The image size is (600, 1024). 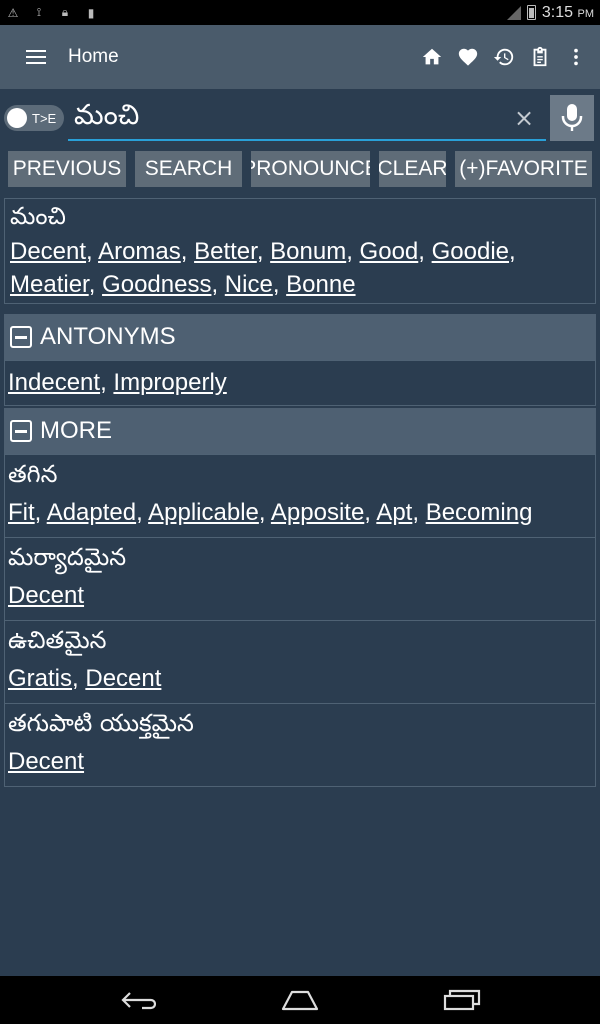 I want to click on definition-link: Bonne, so click(x=320, y=284).